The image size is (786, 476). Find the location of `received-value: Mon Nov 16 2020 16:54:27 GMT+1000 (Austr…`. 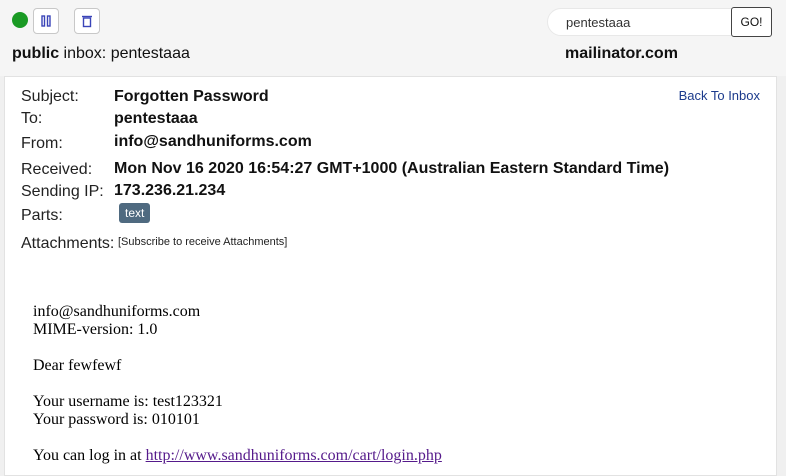

received-value: Mon Nov 16 2020 16:54:27 GMT+1000 (Austr… is located at coordinates (392, 168).